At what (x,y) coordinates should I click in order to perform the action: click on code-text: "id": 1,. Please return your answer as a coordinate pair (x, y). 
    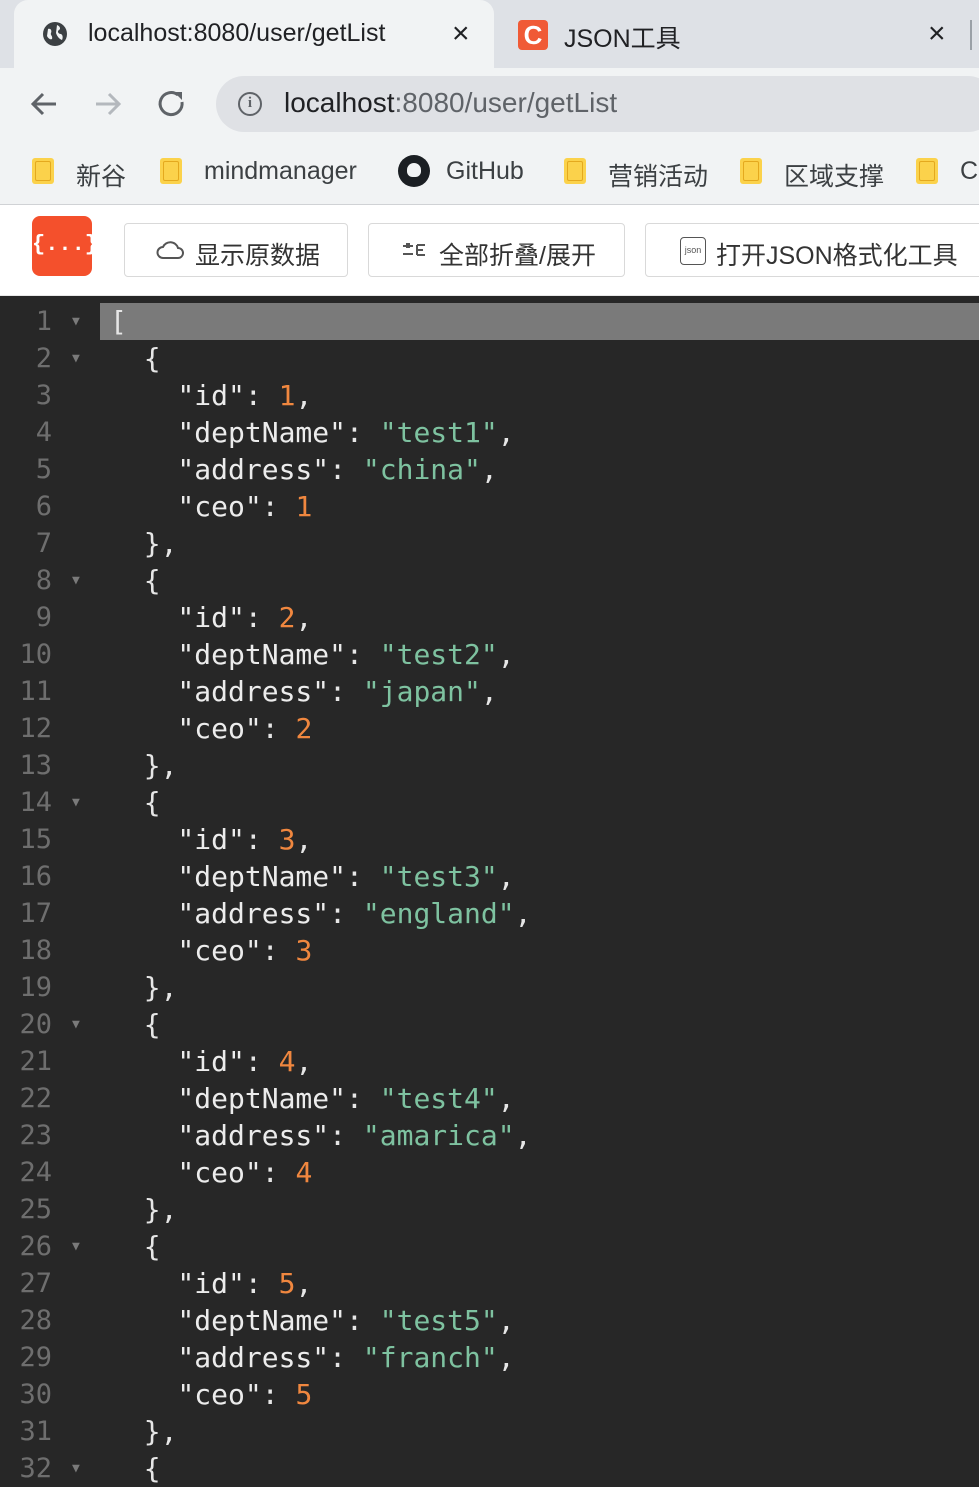
    Looking at the image, I should click on (211, 395).